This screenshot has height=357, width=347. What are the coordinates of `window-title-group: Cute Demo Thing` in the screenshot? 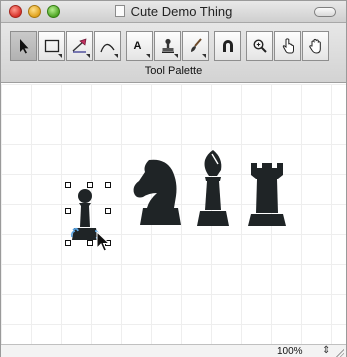 It's located at (173, 11).